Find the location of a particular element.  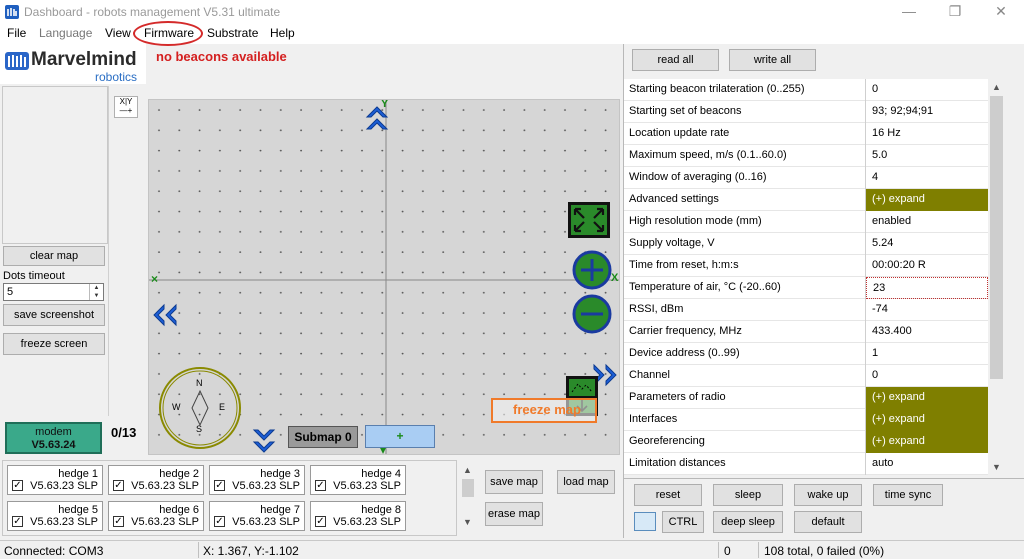

property-row: Window of averaging (0..16) 4 is located at coordinates (806, 178).